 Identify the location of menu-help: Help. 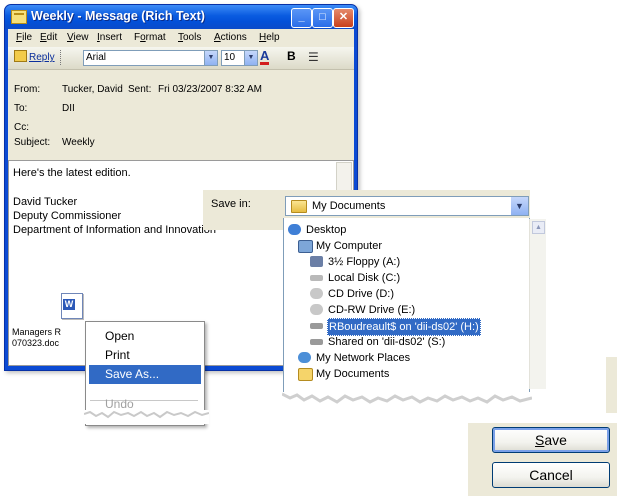
(269, 37).